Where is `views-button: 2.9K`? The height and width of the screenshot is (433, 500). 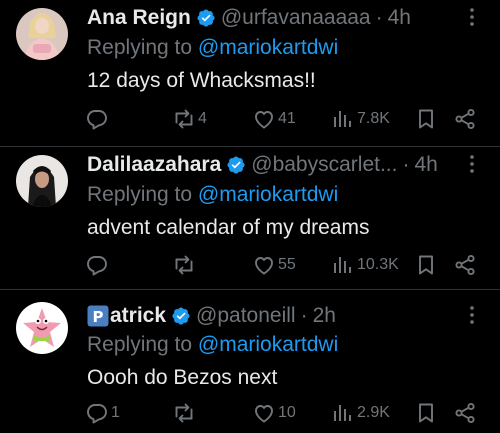 views-button: 2.9K is located at coordinates (360, 413).